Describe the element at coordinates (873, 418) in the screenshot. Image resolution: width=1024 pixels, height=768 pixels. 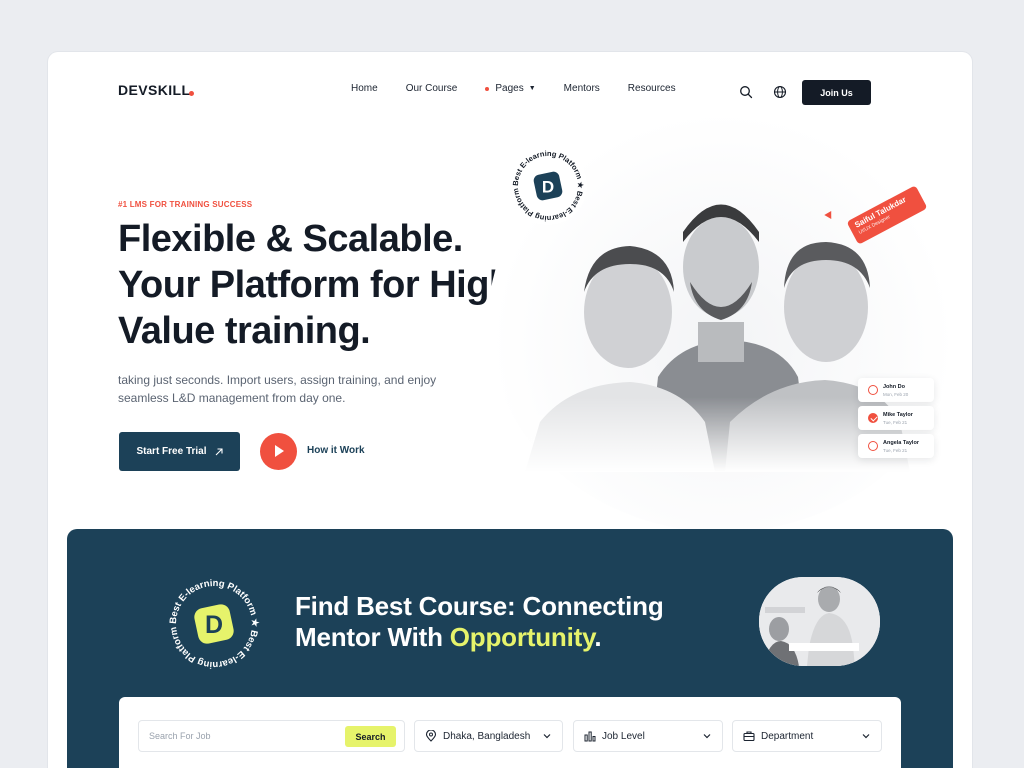
I see `checkbox-checked-icon` at that location.